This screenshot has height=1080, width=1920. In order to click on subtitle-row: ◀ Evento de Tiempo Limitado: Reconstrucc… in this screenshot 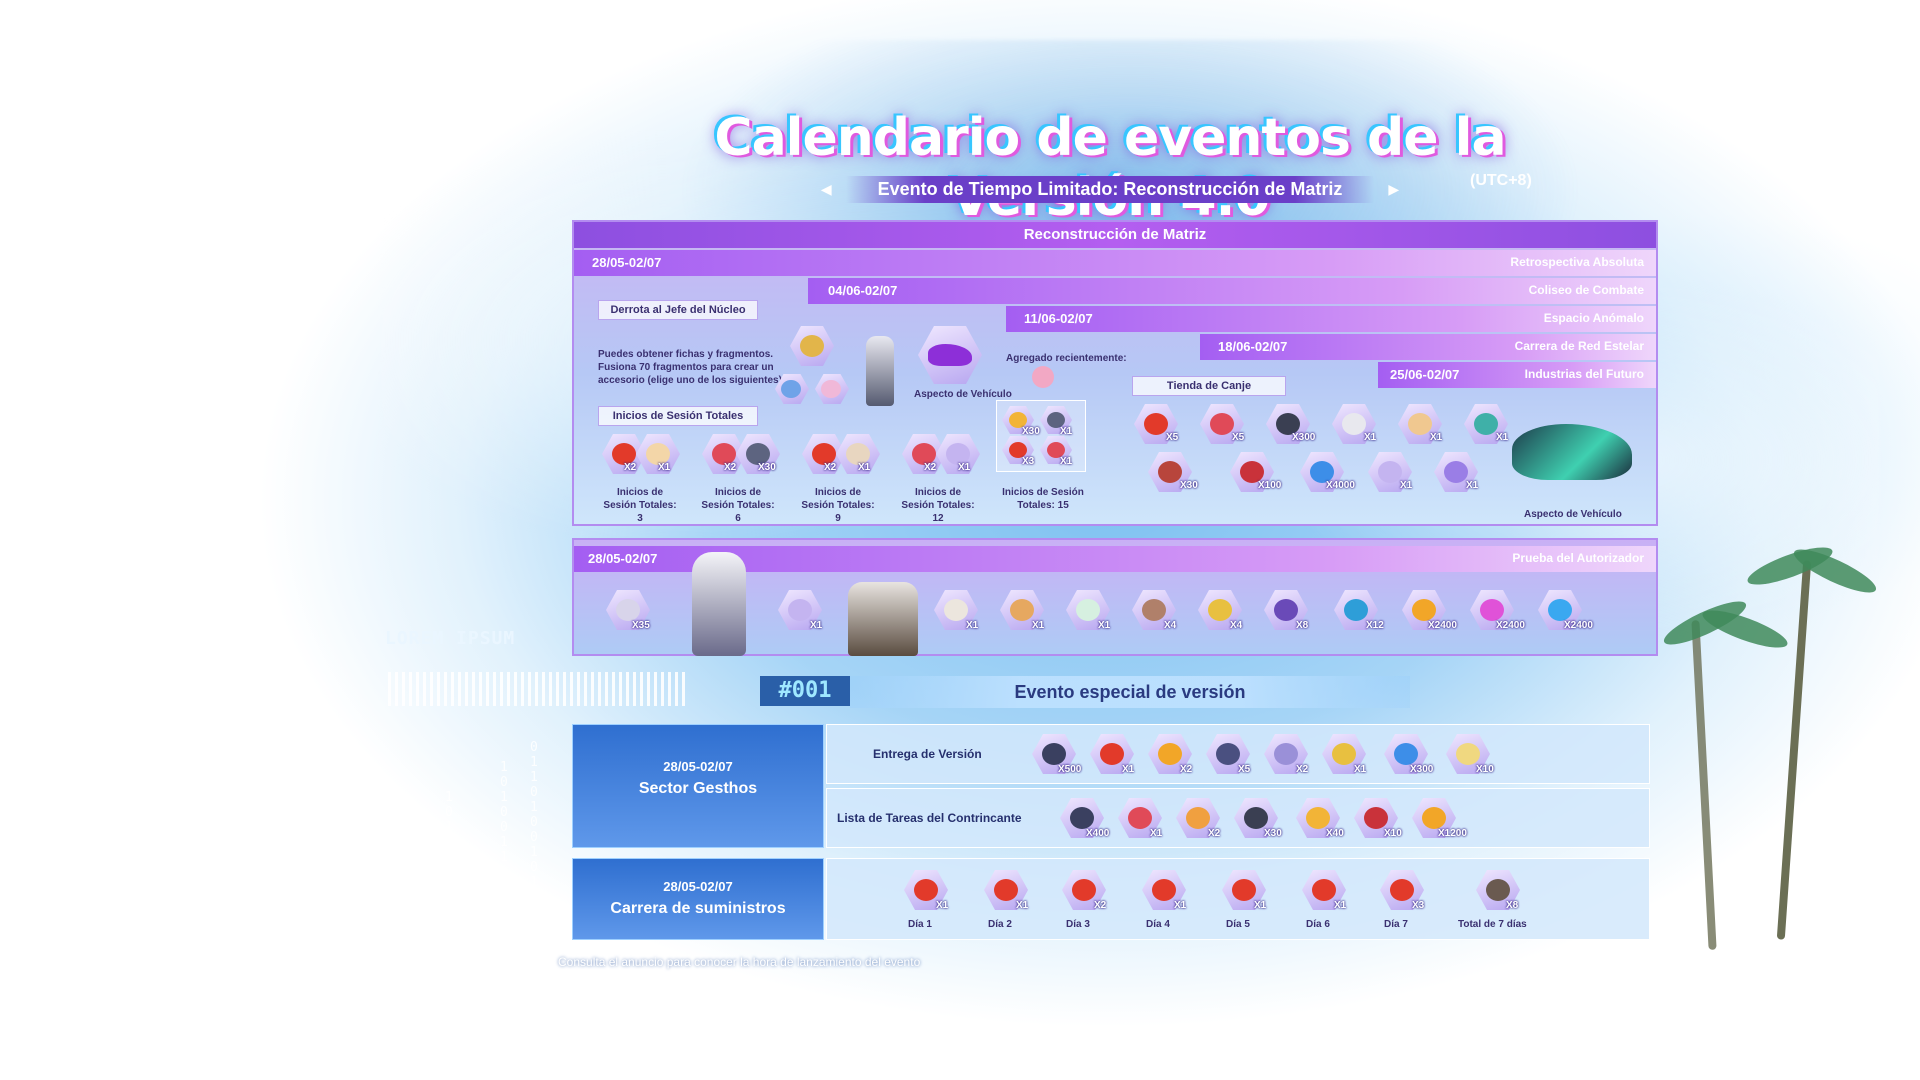, I will do `click(1110, 189)`.